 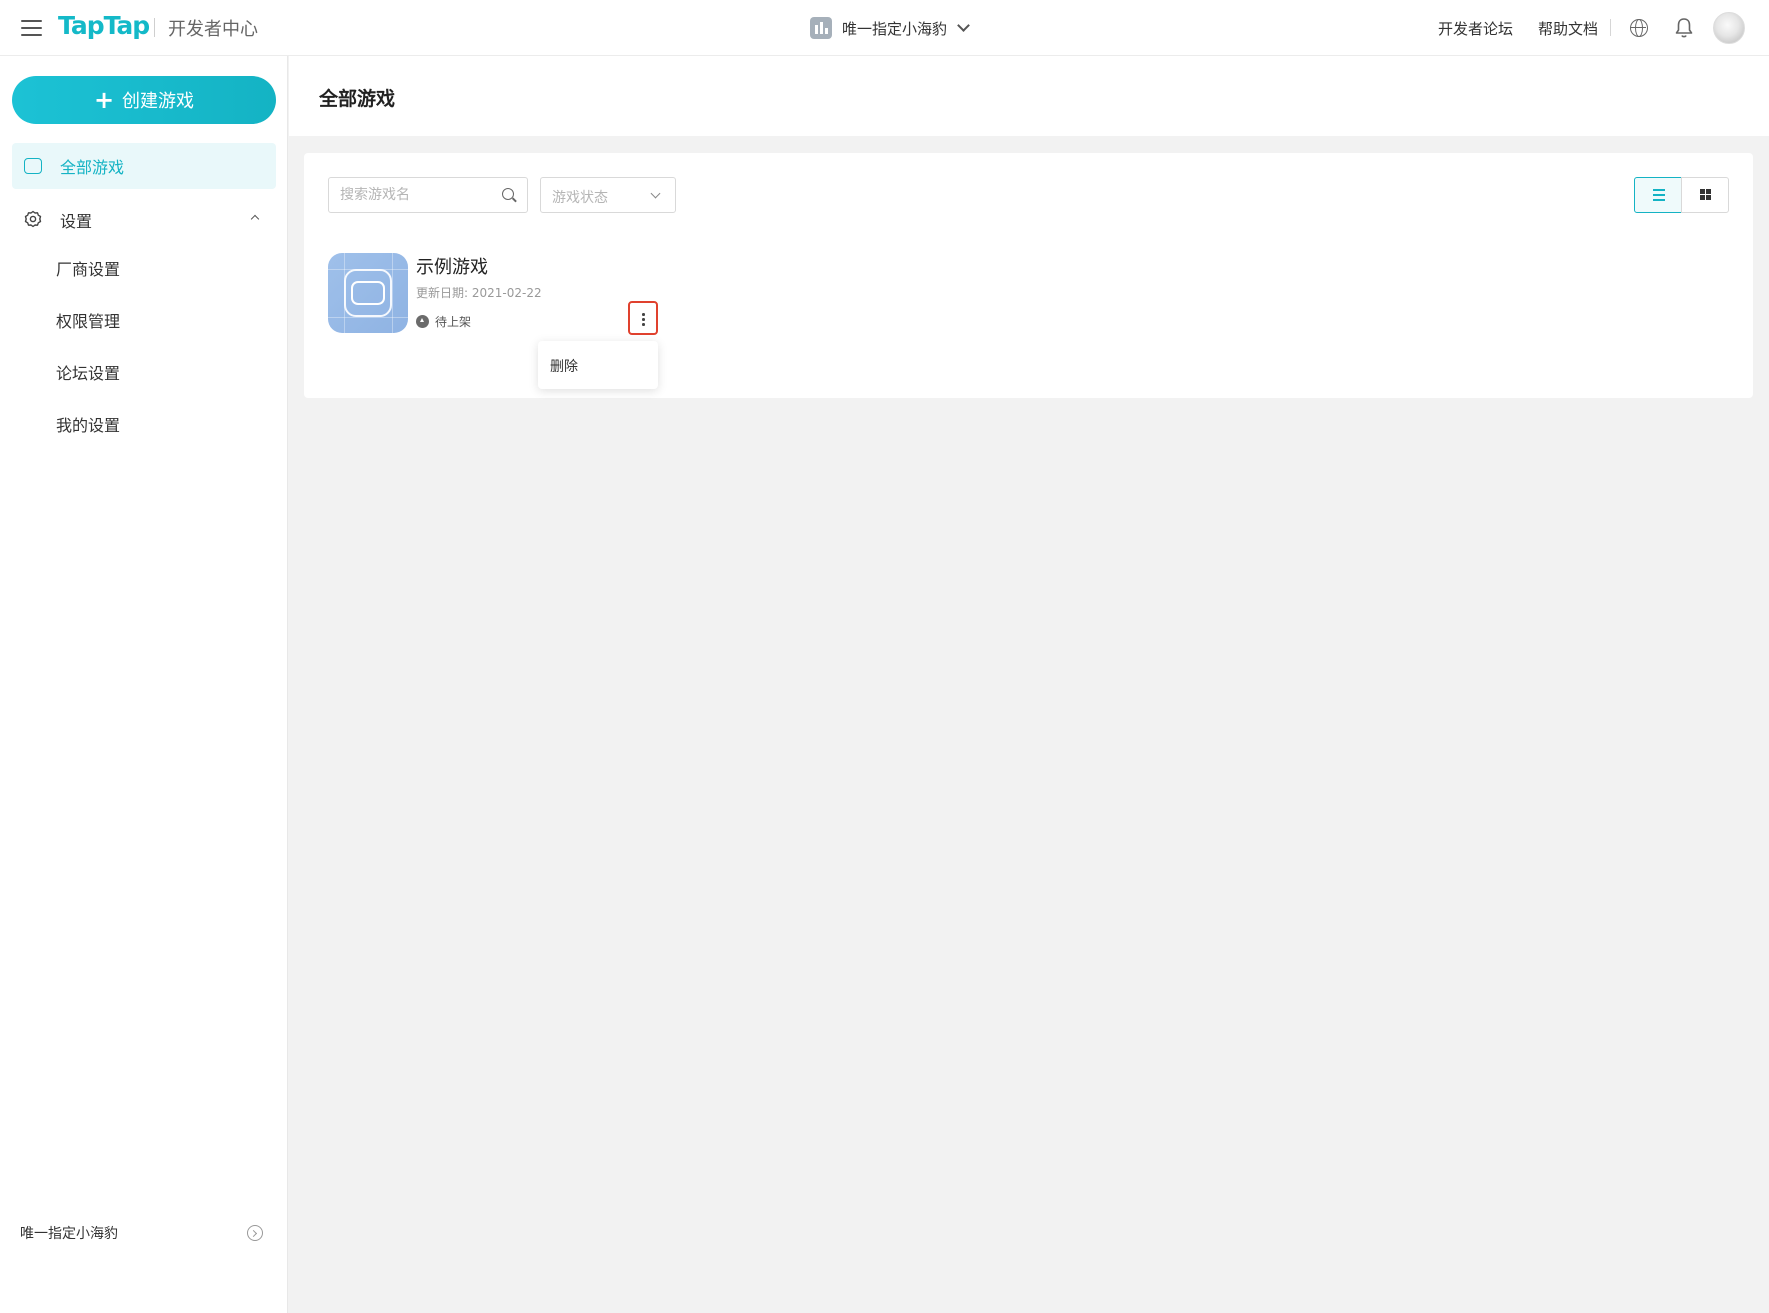 I want to click on game-name: 示例游戏, so click(x=452, y=266).